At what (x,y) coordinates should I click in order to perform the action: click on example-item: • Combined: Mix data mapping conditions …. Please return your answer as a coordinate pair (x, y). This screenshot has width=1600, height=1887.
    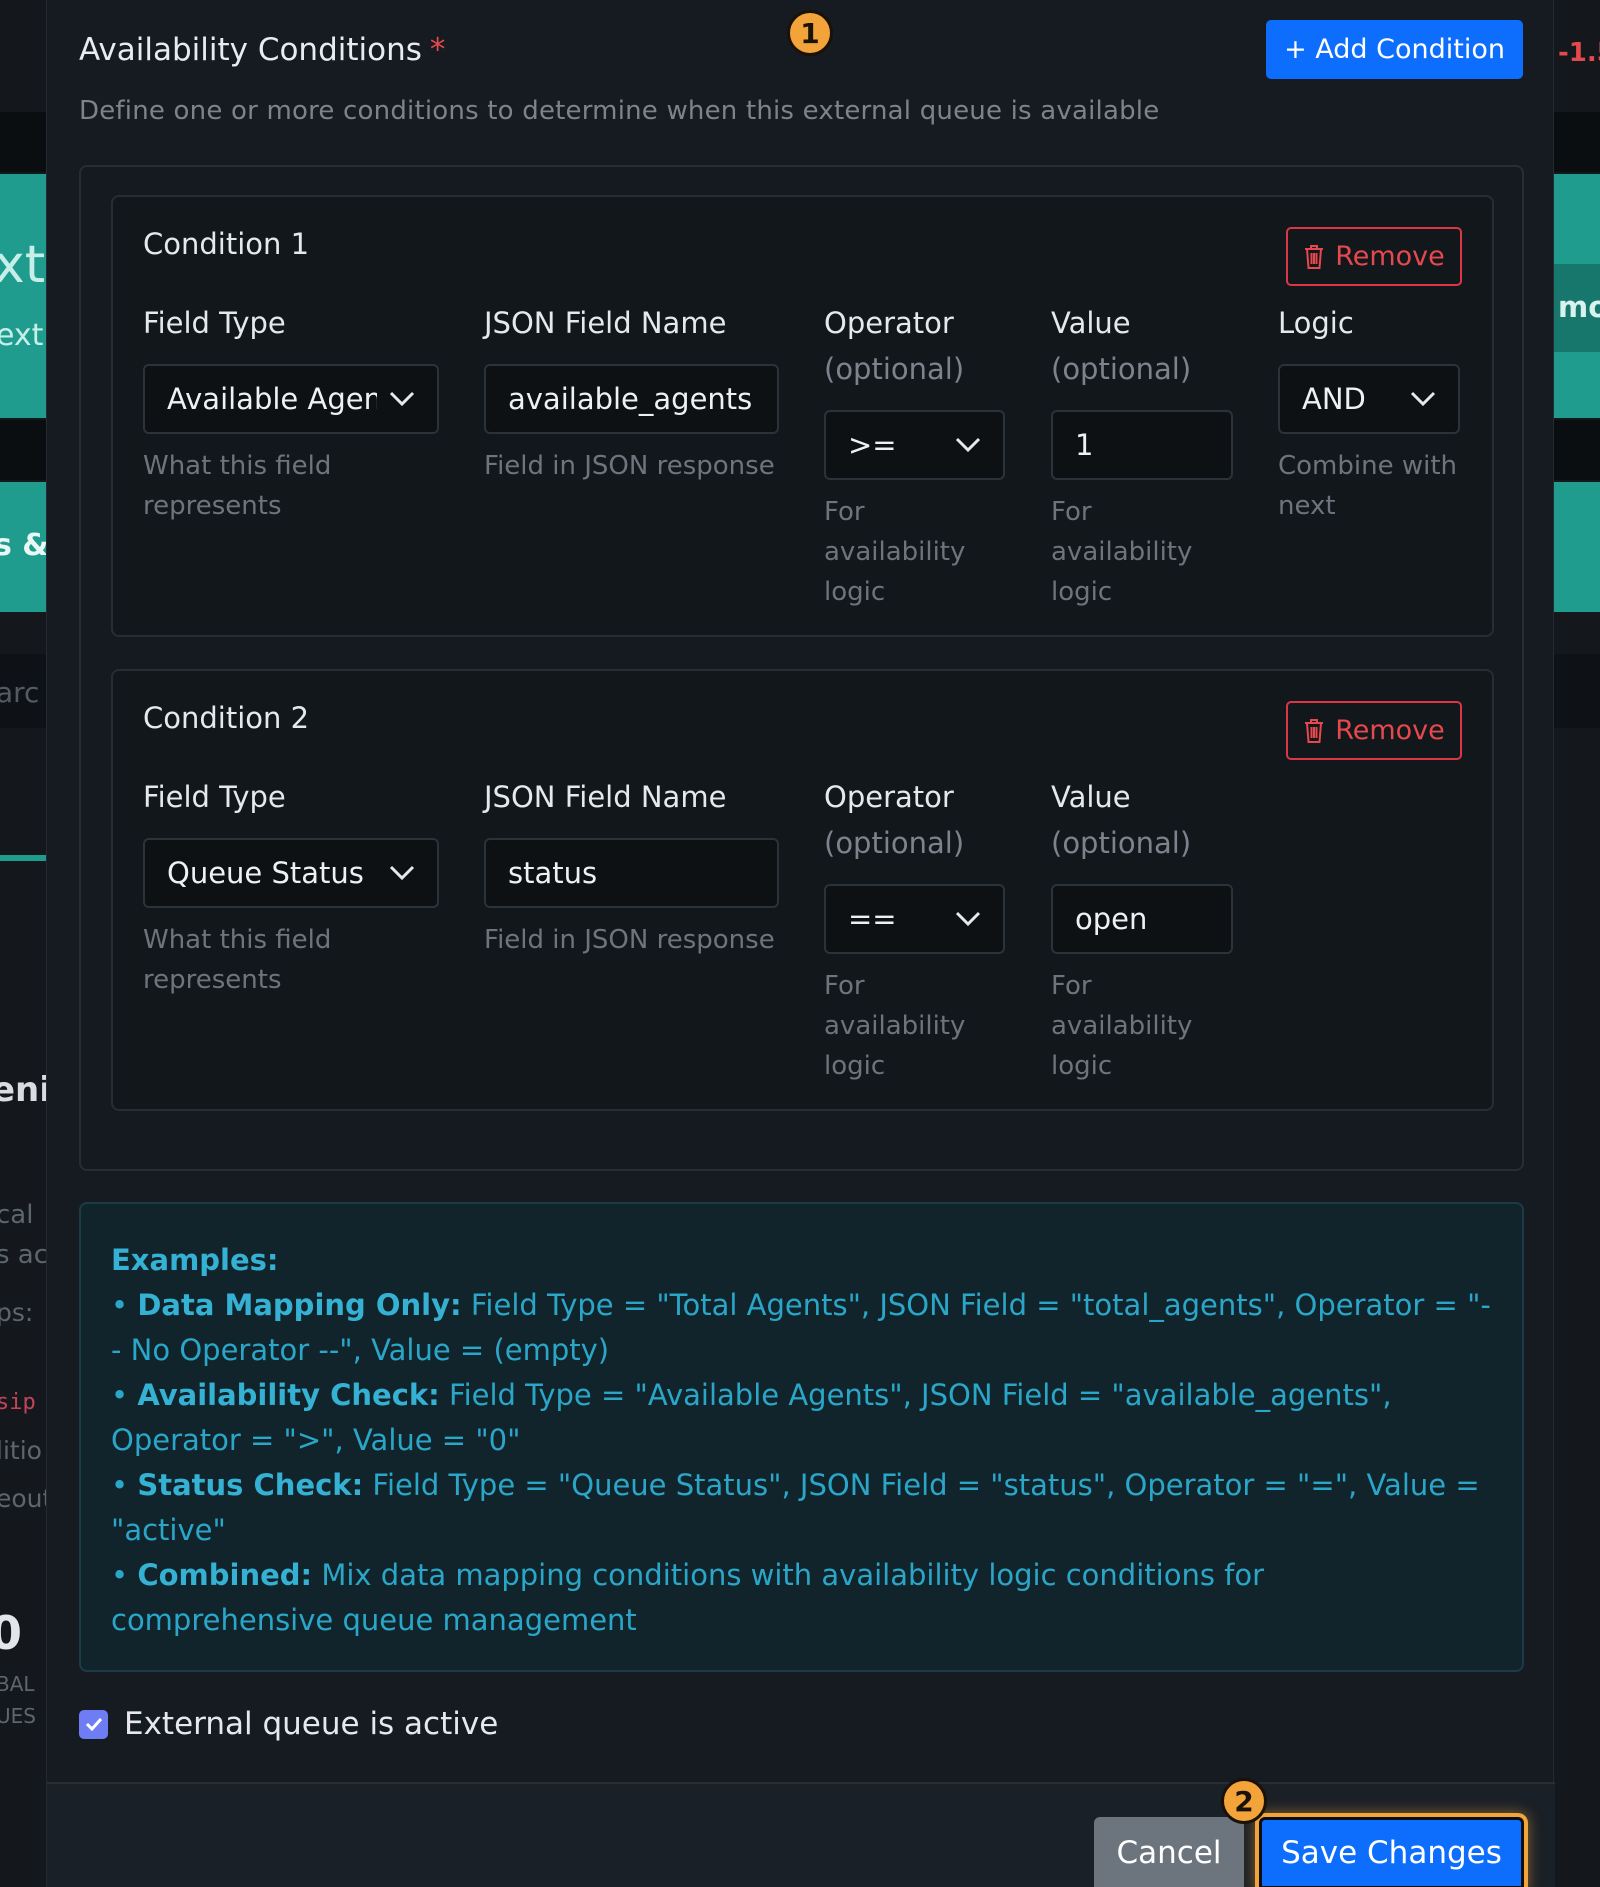
    Looking at the image, I should click on (688, 1597).